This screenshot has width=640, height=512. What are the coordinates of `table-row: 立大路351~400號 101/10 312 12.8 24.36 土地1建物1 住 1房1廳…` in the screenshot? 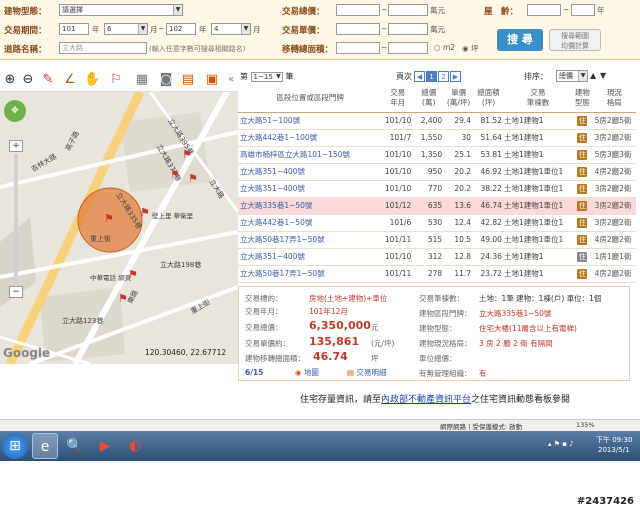 It's located at (437, 257).